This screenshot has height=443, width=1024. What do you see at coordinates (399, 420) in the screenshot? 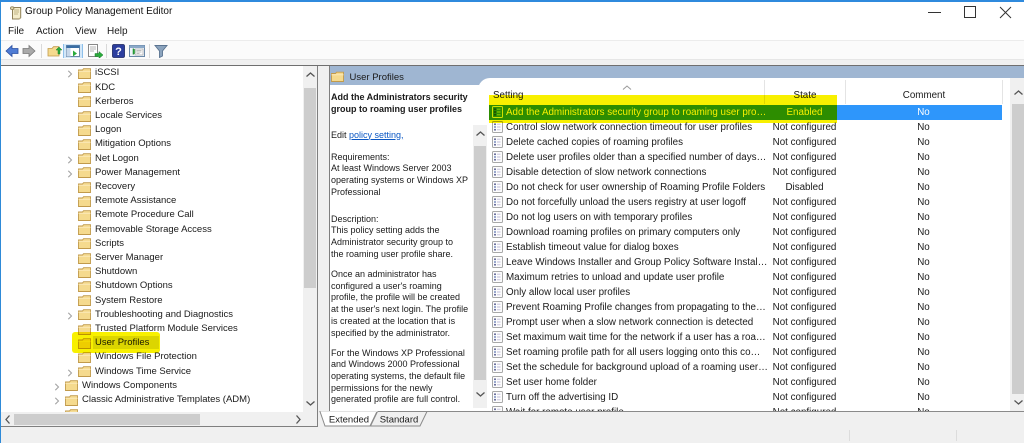
I see `svg-text: Standard` at bounding box center [399, 420].